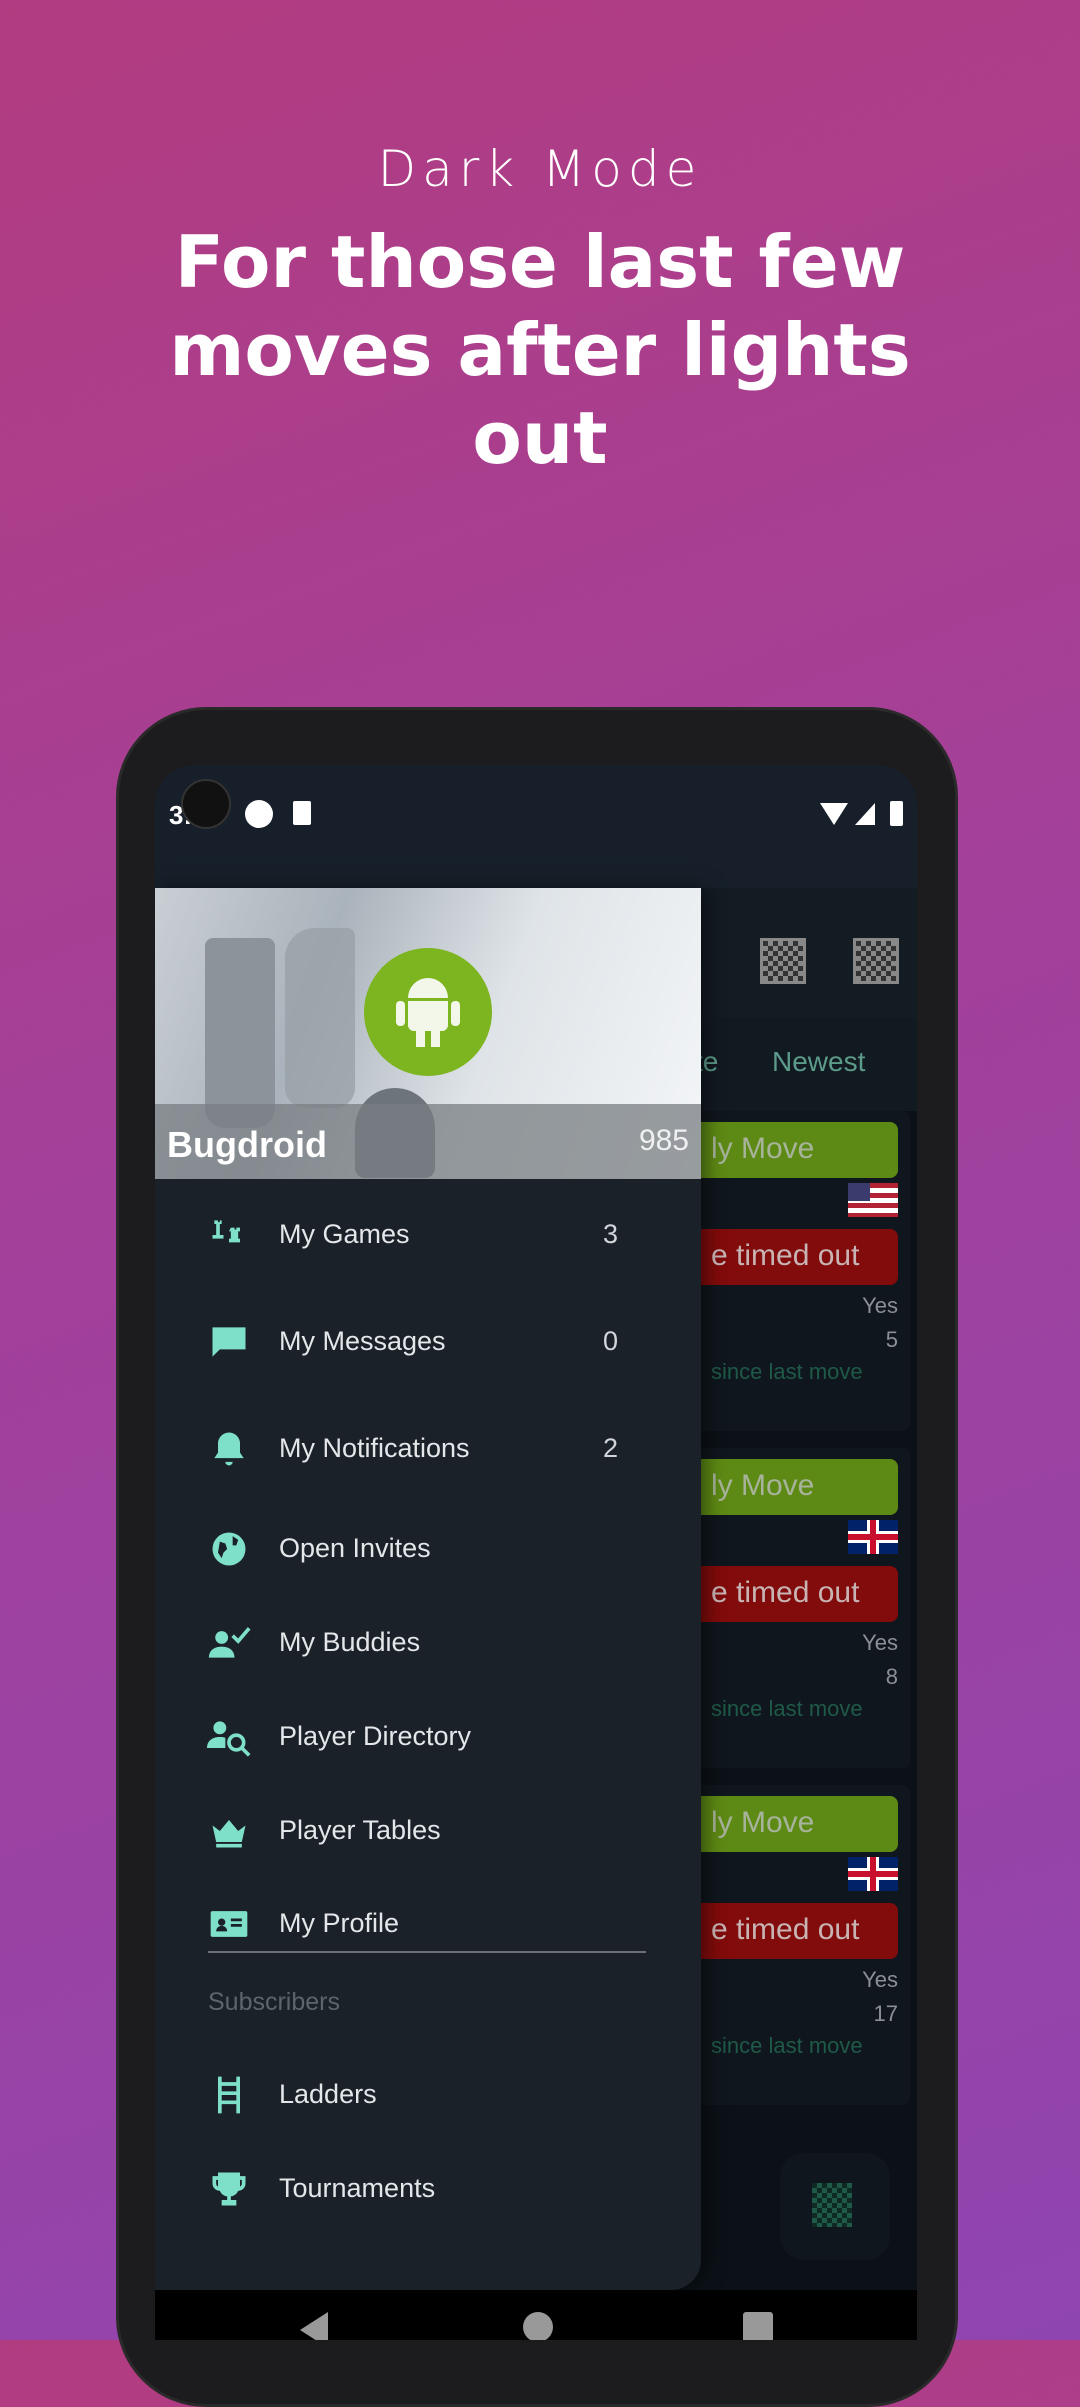 The image size is (1080, 2407). Describe the element at coordinates (229, 1342) in the screenshot. I see `message-icon` at that location.